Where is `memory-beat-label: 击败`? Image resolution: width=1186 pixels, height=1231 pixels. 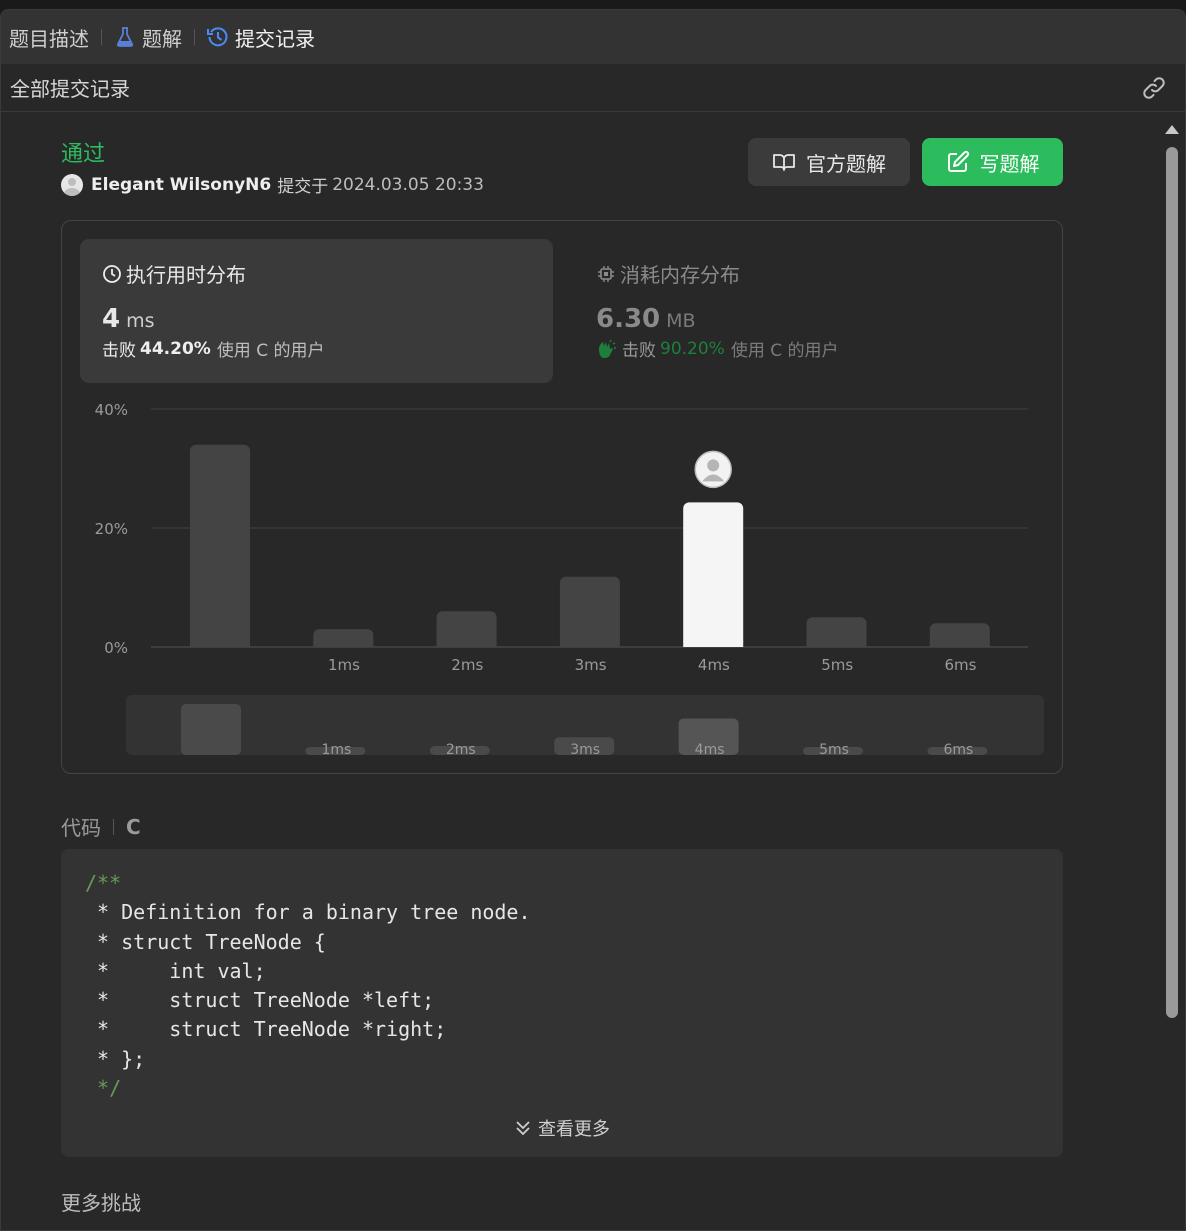
memory-beat-label: 击败 is located at coordinates (639, 351).